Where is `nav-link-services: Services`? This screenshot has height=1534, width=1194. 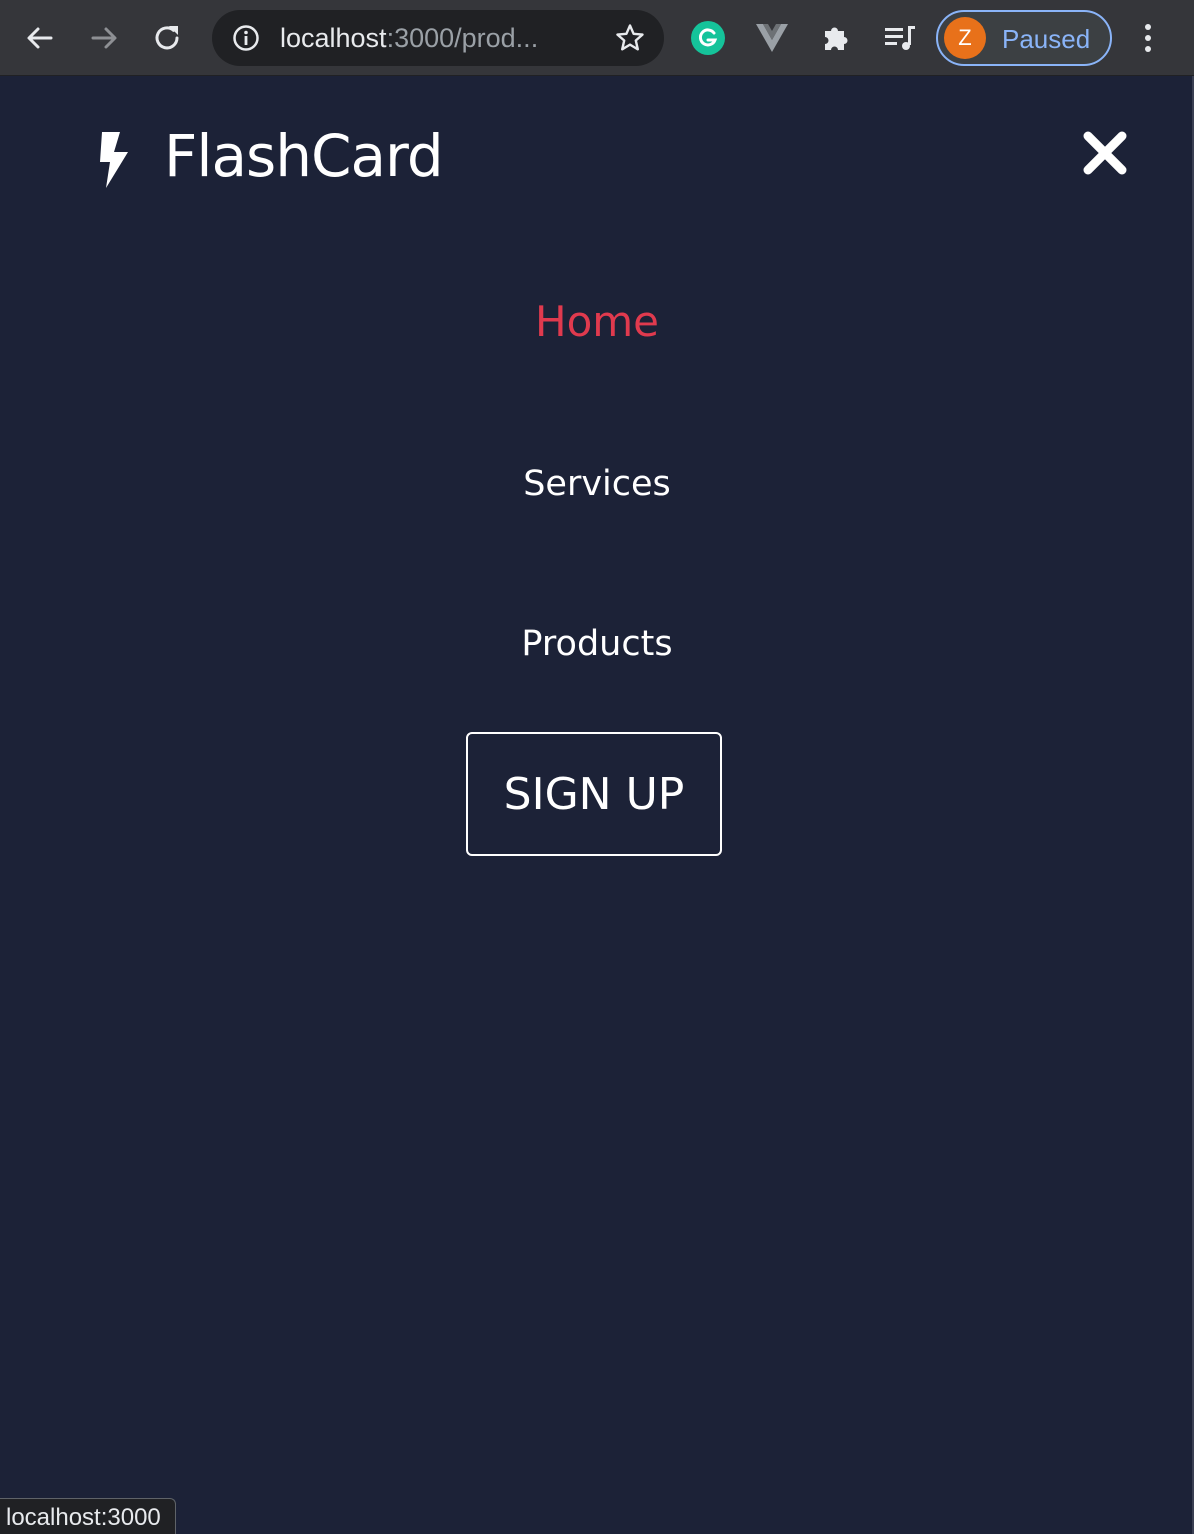
nav-link-services: Services is located at coordinates (597, 484).